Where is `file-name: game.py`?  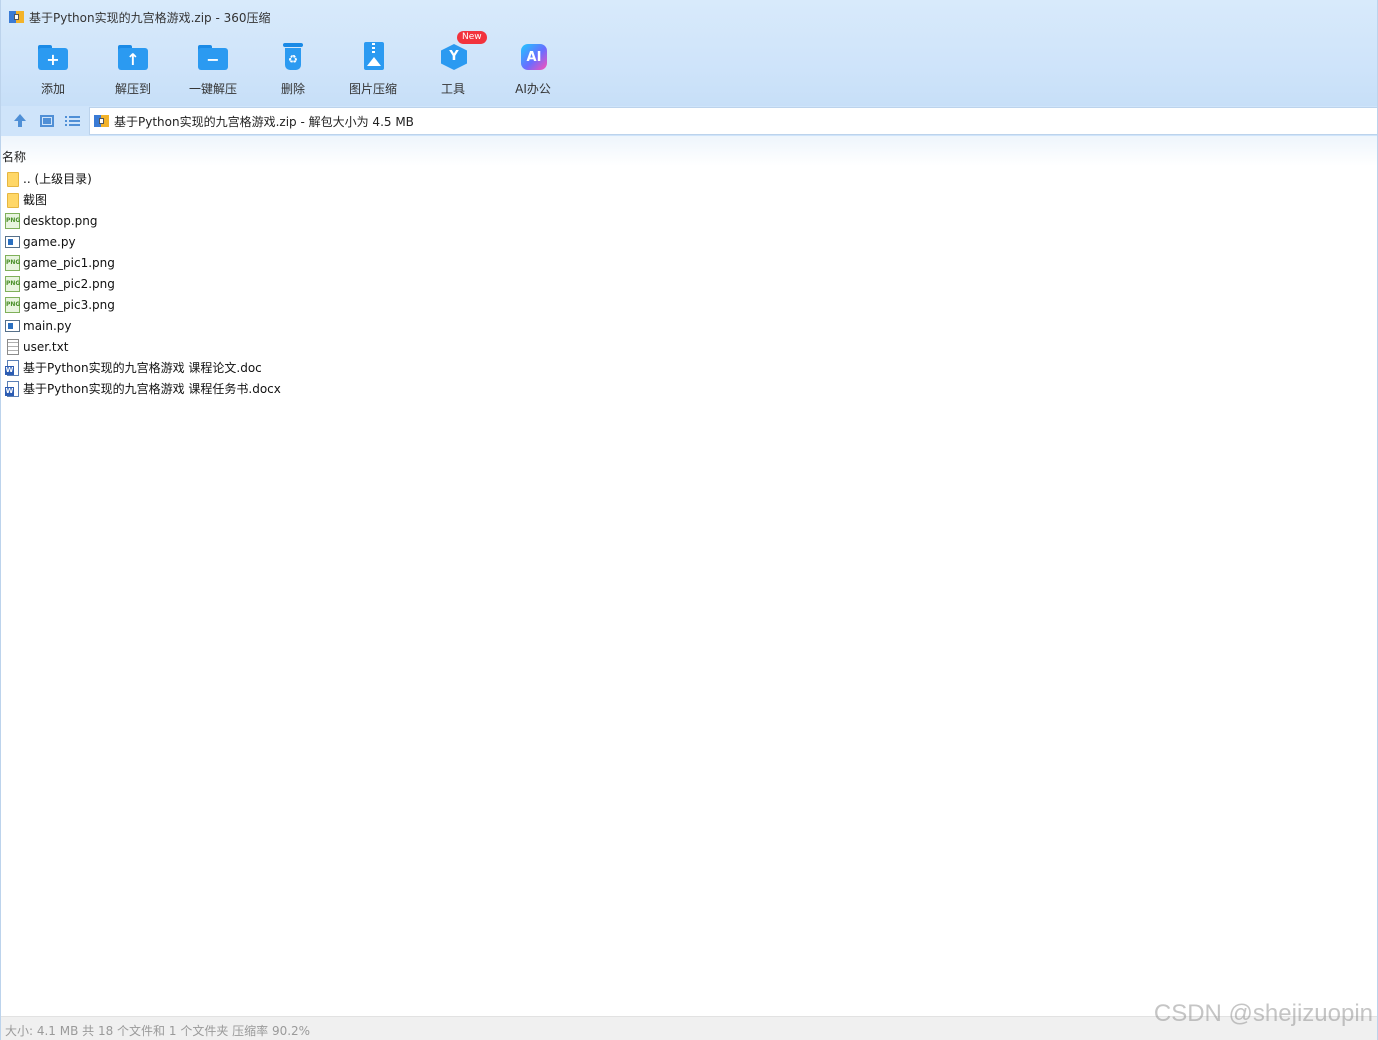 file-name: game.py is located at coordinates (49, 241).